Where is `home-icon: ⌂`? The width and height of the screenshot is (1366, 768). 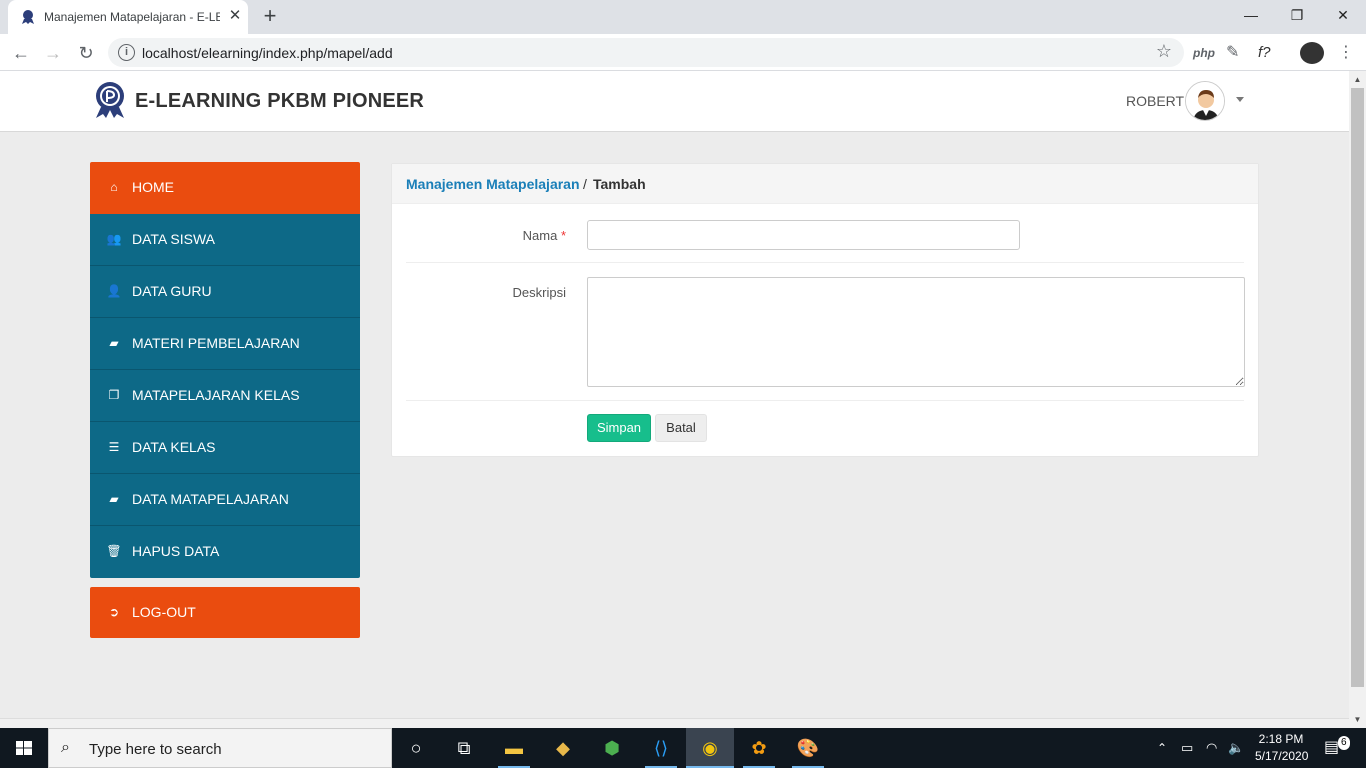
home-icon: ⌂ is located at coordinates (114, 187).